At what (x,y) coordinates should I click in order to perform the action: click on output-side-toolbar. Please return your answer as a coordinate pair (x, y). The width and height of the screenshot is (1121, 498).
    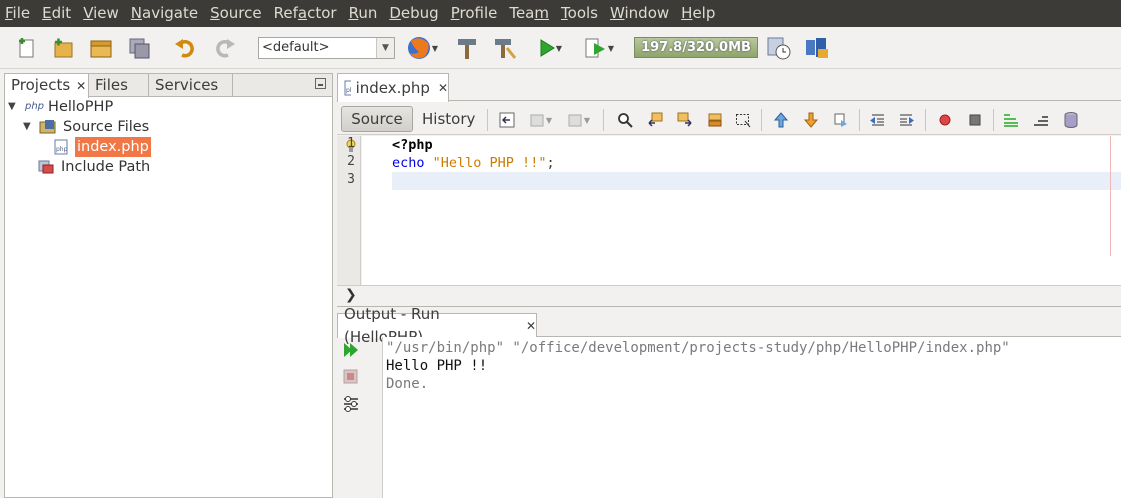
    Looking at the image, I should click on (360, 417).